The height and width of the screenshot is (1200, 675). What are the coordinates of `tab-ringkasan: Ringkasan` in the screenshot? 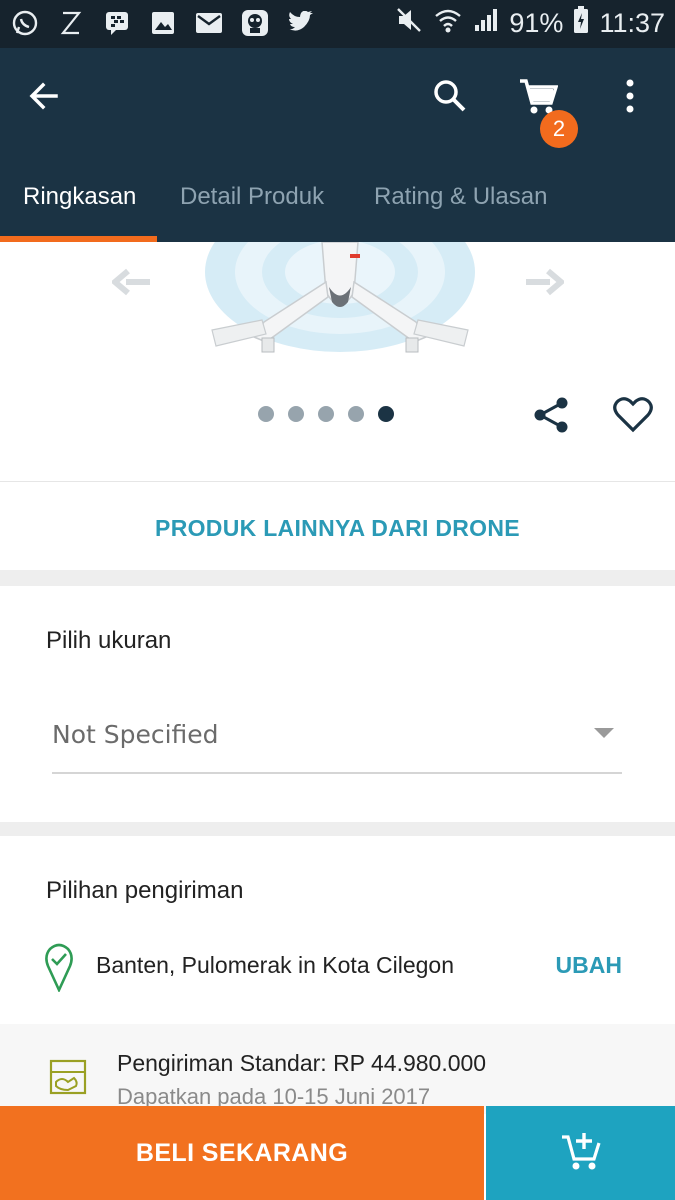 It's located at (79, 197).